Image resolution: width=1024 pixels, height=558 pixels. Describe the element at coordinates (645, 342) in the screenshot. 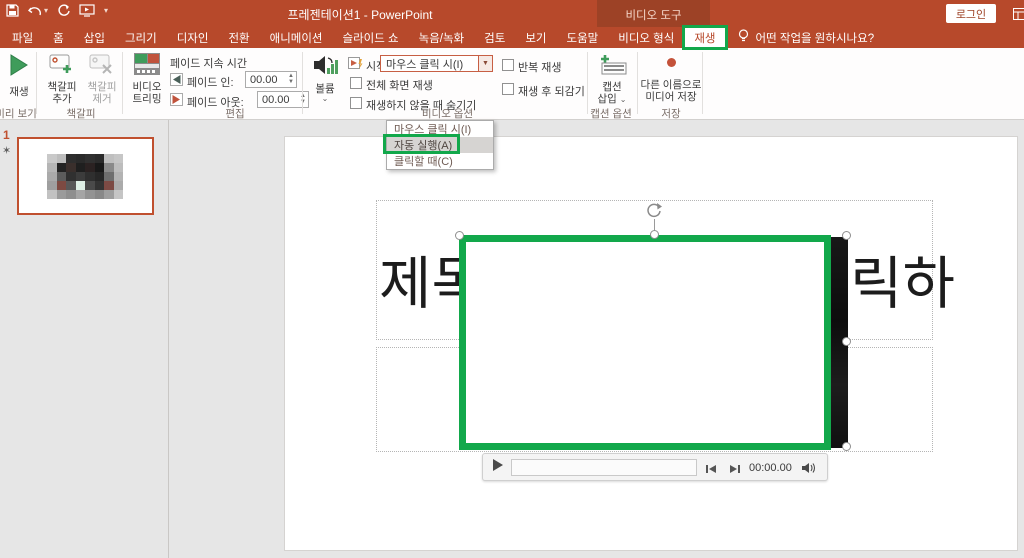

I see `annotation-green-box-video` at that location.